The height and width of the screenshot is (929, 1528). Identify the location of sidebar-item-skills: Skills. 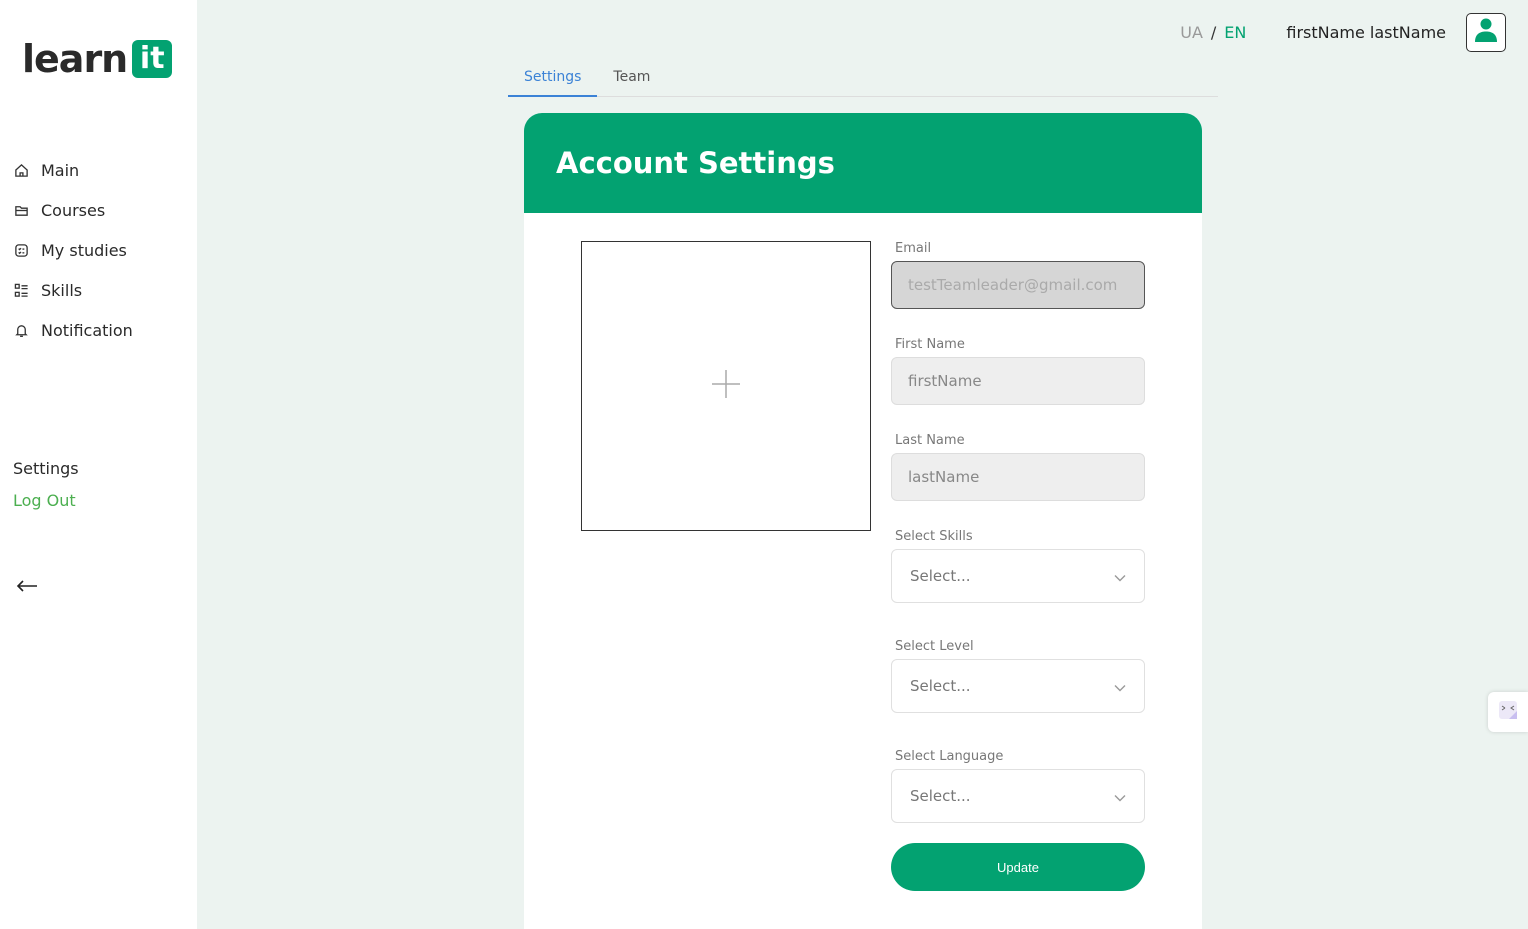
(72, 290).